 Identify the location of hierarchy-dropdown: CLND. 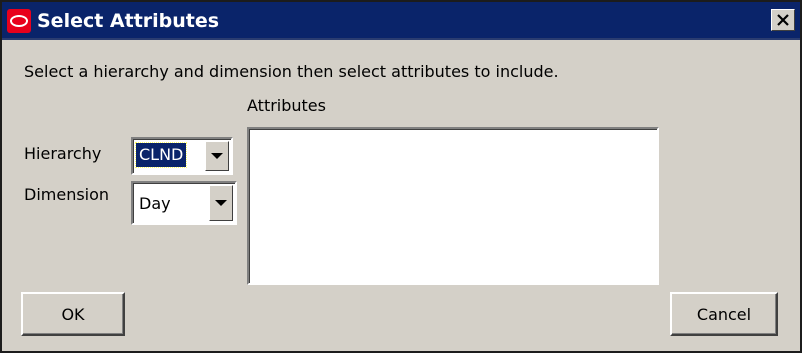
(182, 156).